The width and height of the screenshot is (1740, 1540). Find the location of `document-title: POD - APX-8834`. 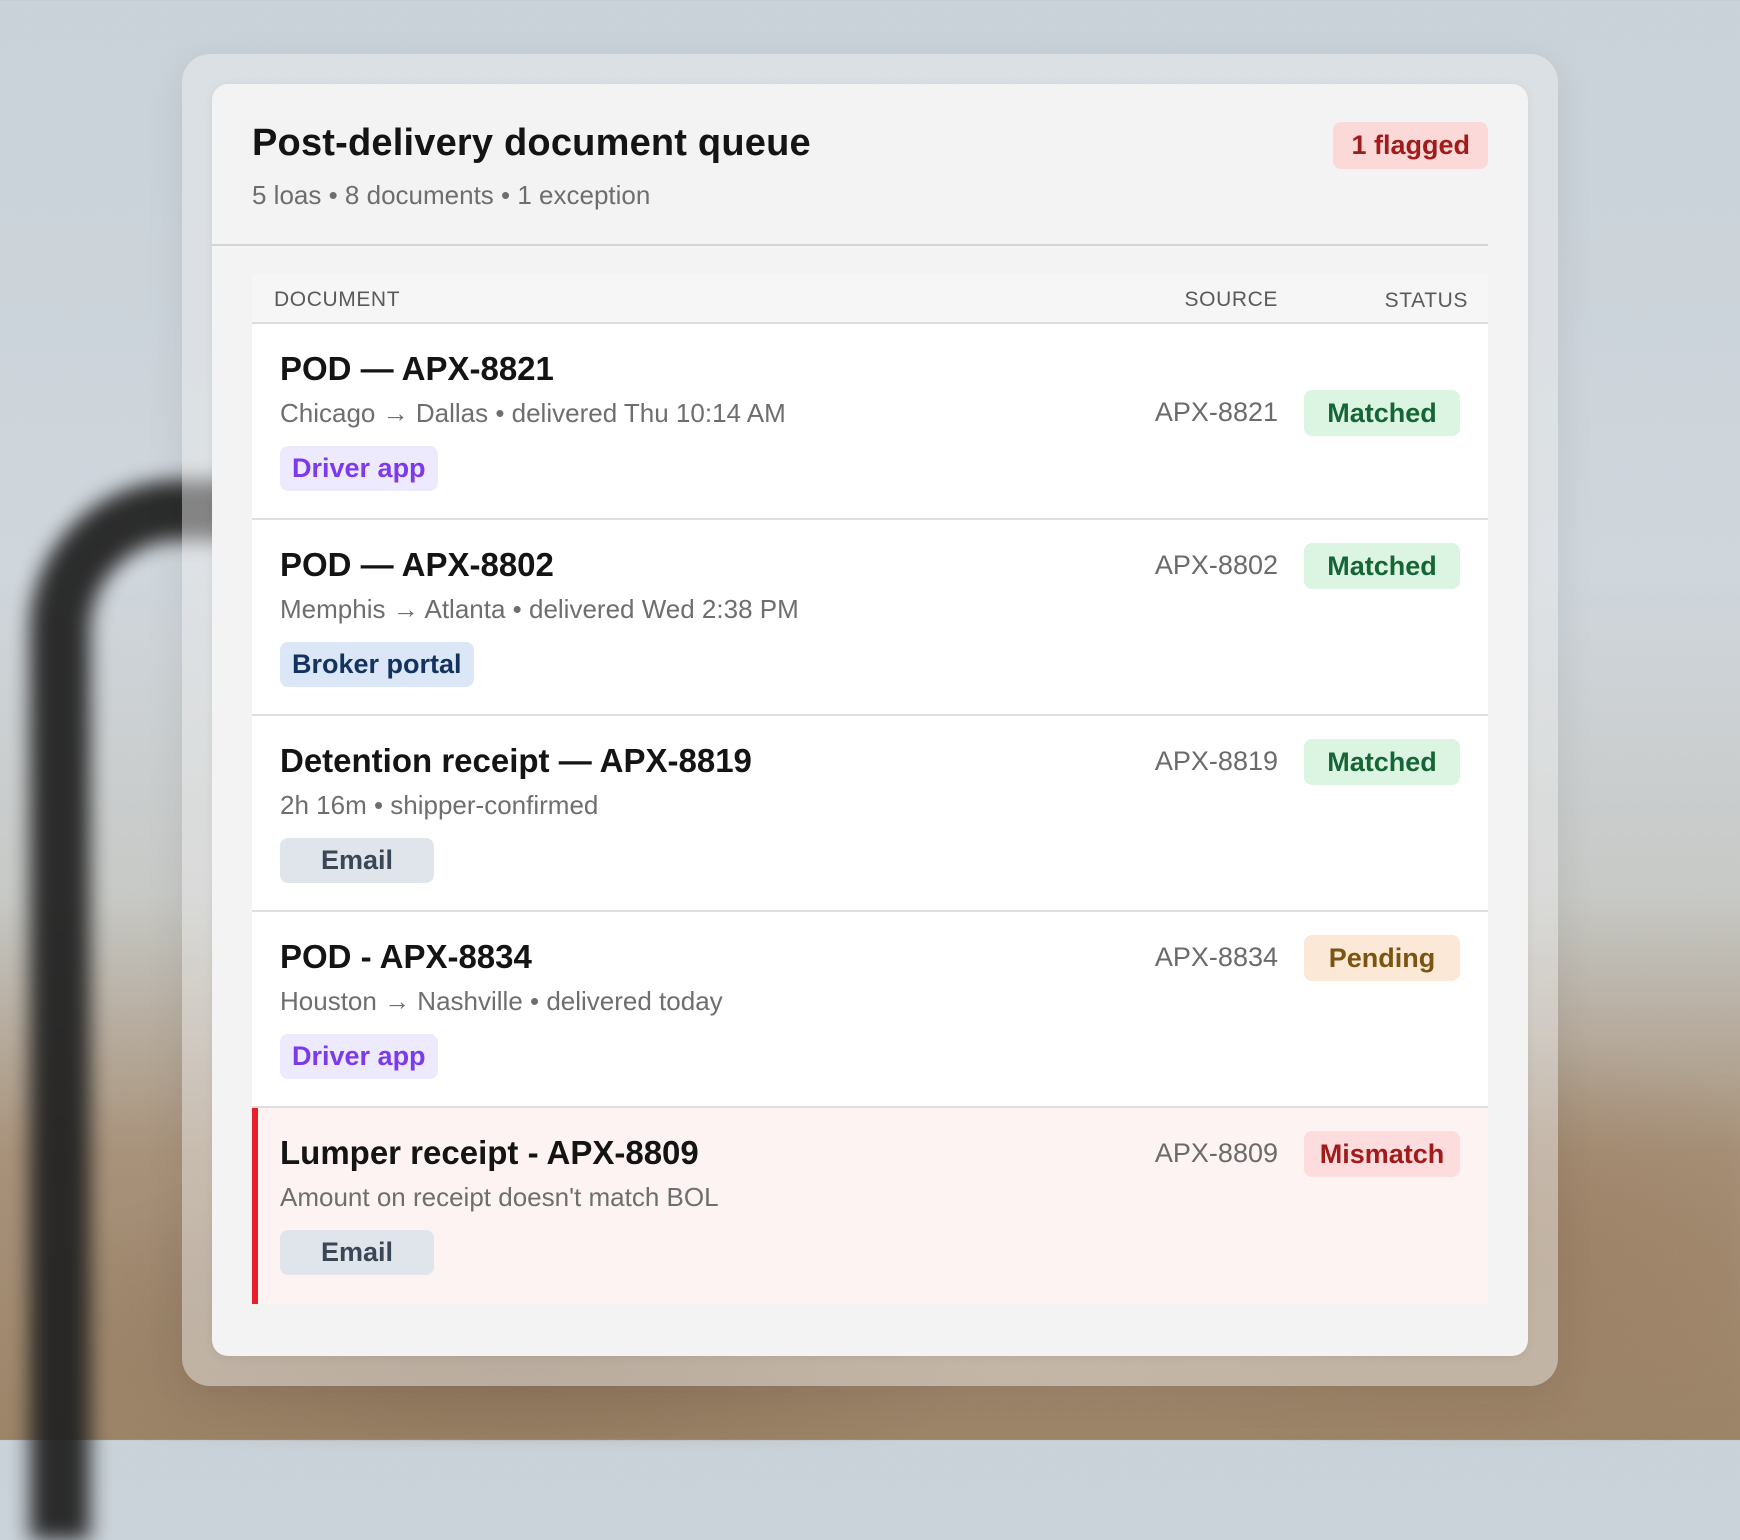

document-title: POD - APX-8834 is located at coordinates (406, 957).